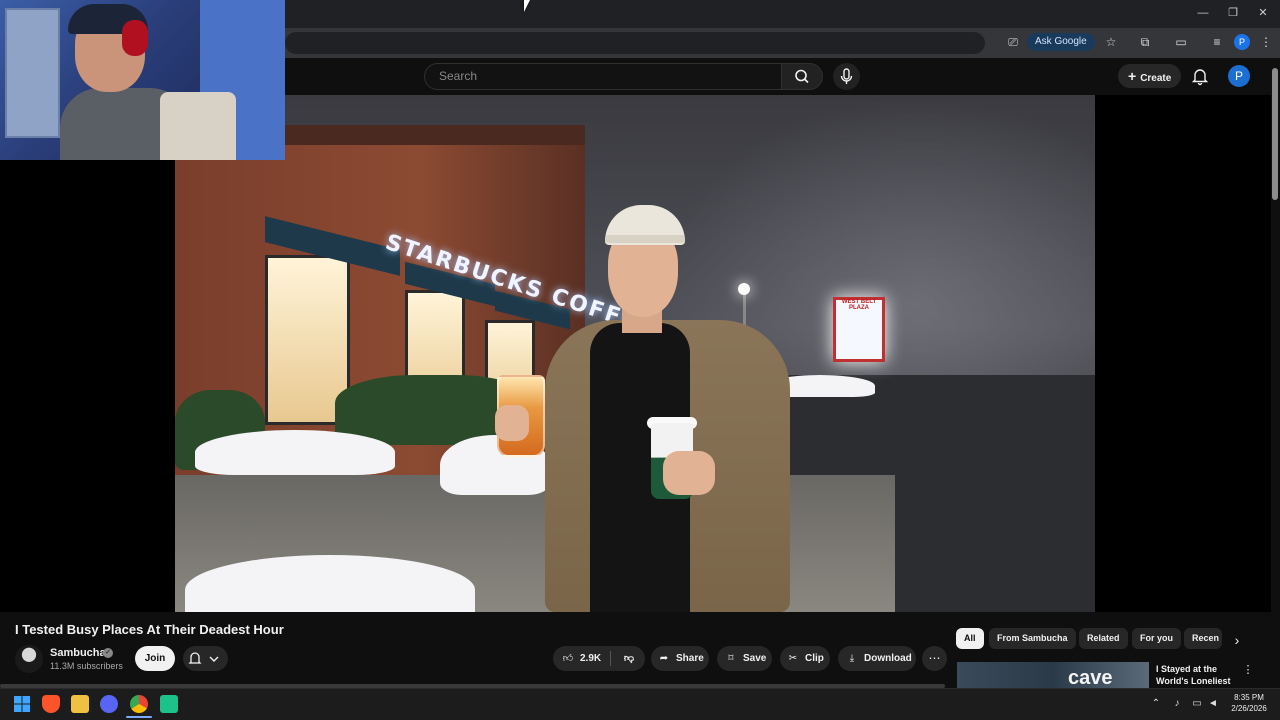 The image size is (1280, 720). Describe the element at coordinates (295, 452) in the screenshot. I see `snow-pile` at that location.